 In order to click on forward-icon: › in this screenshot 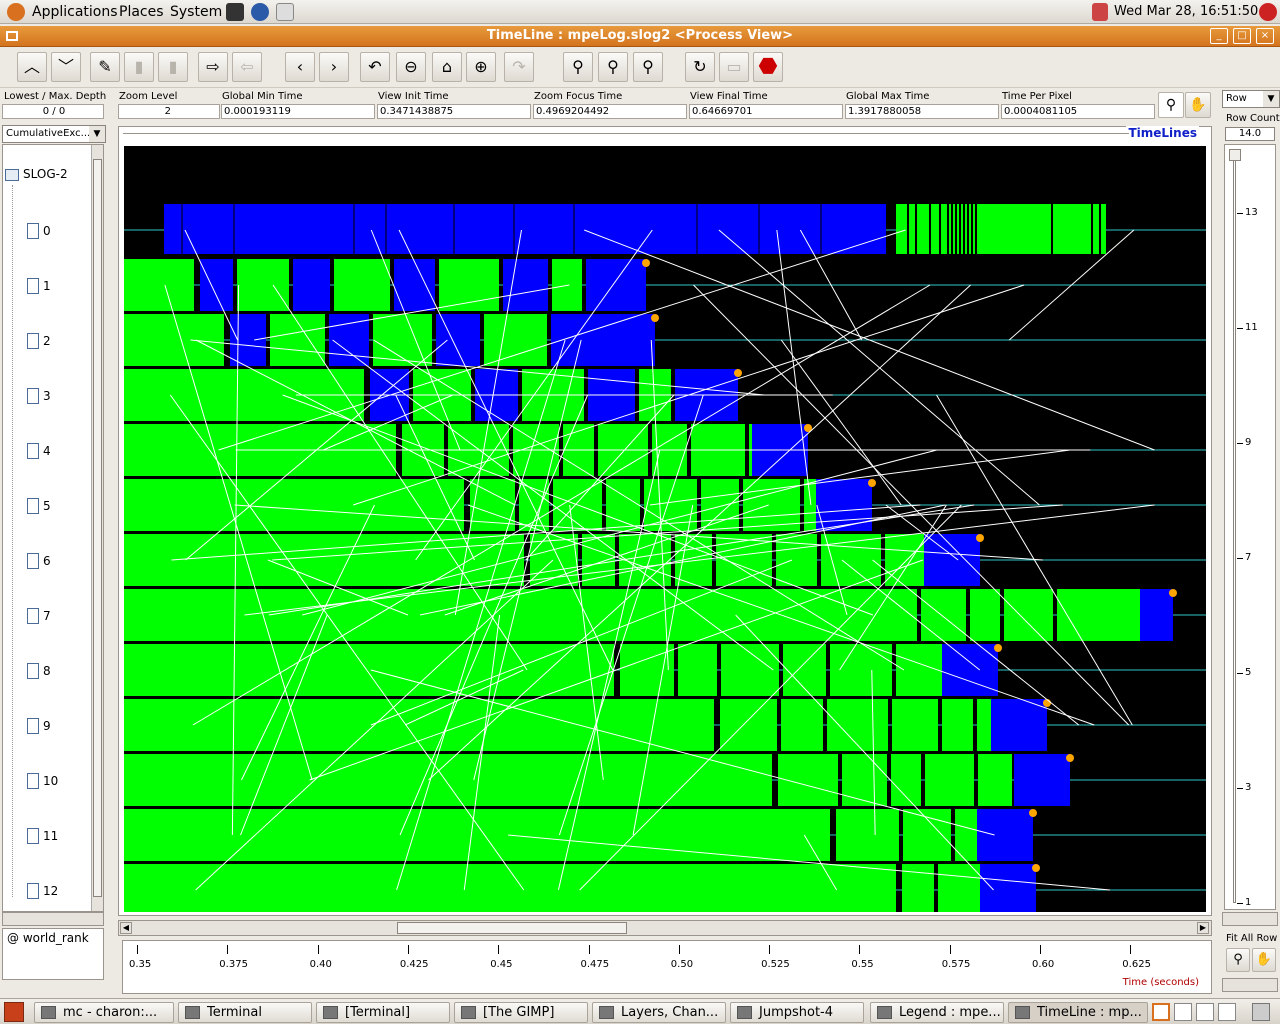, I will do `click(334, 67)`.